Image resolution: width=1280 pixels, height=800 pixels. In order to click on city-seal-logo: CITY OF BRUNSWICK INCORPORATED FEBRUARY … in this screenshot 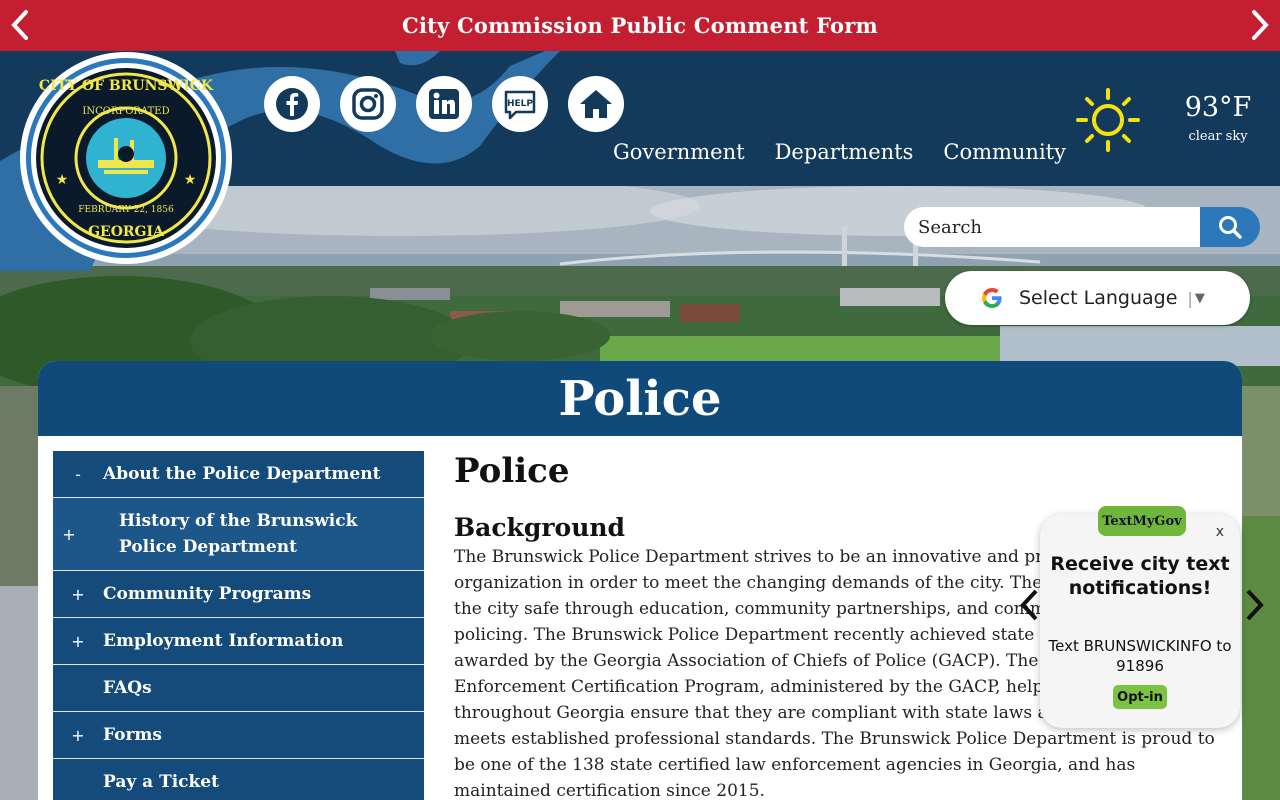, I will do `click(126, 158)`.